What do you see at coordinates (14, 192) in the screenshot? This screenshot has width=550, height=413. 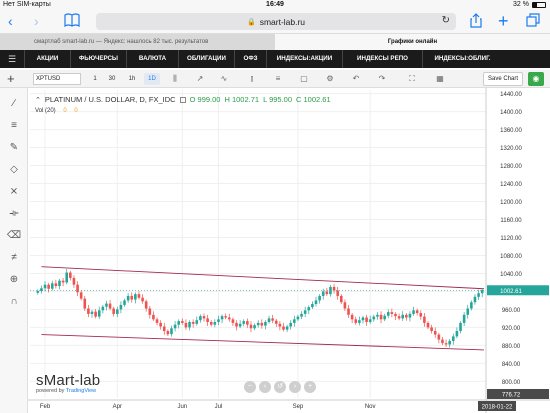 I see `projection-icon: ⨯` at bounding box center [14, 192].